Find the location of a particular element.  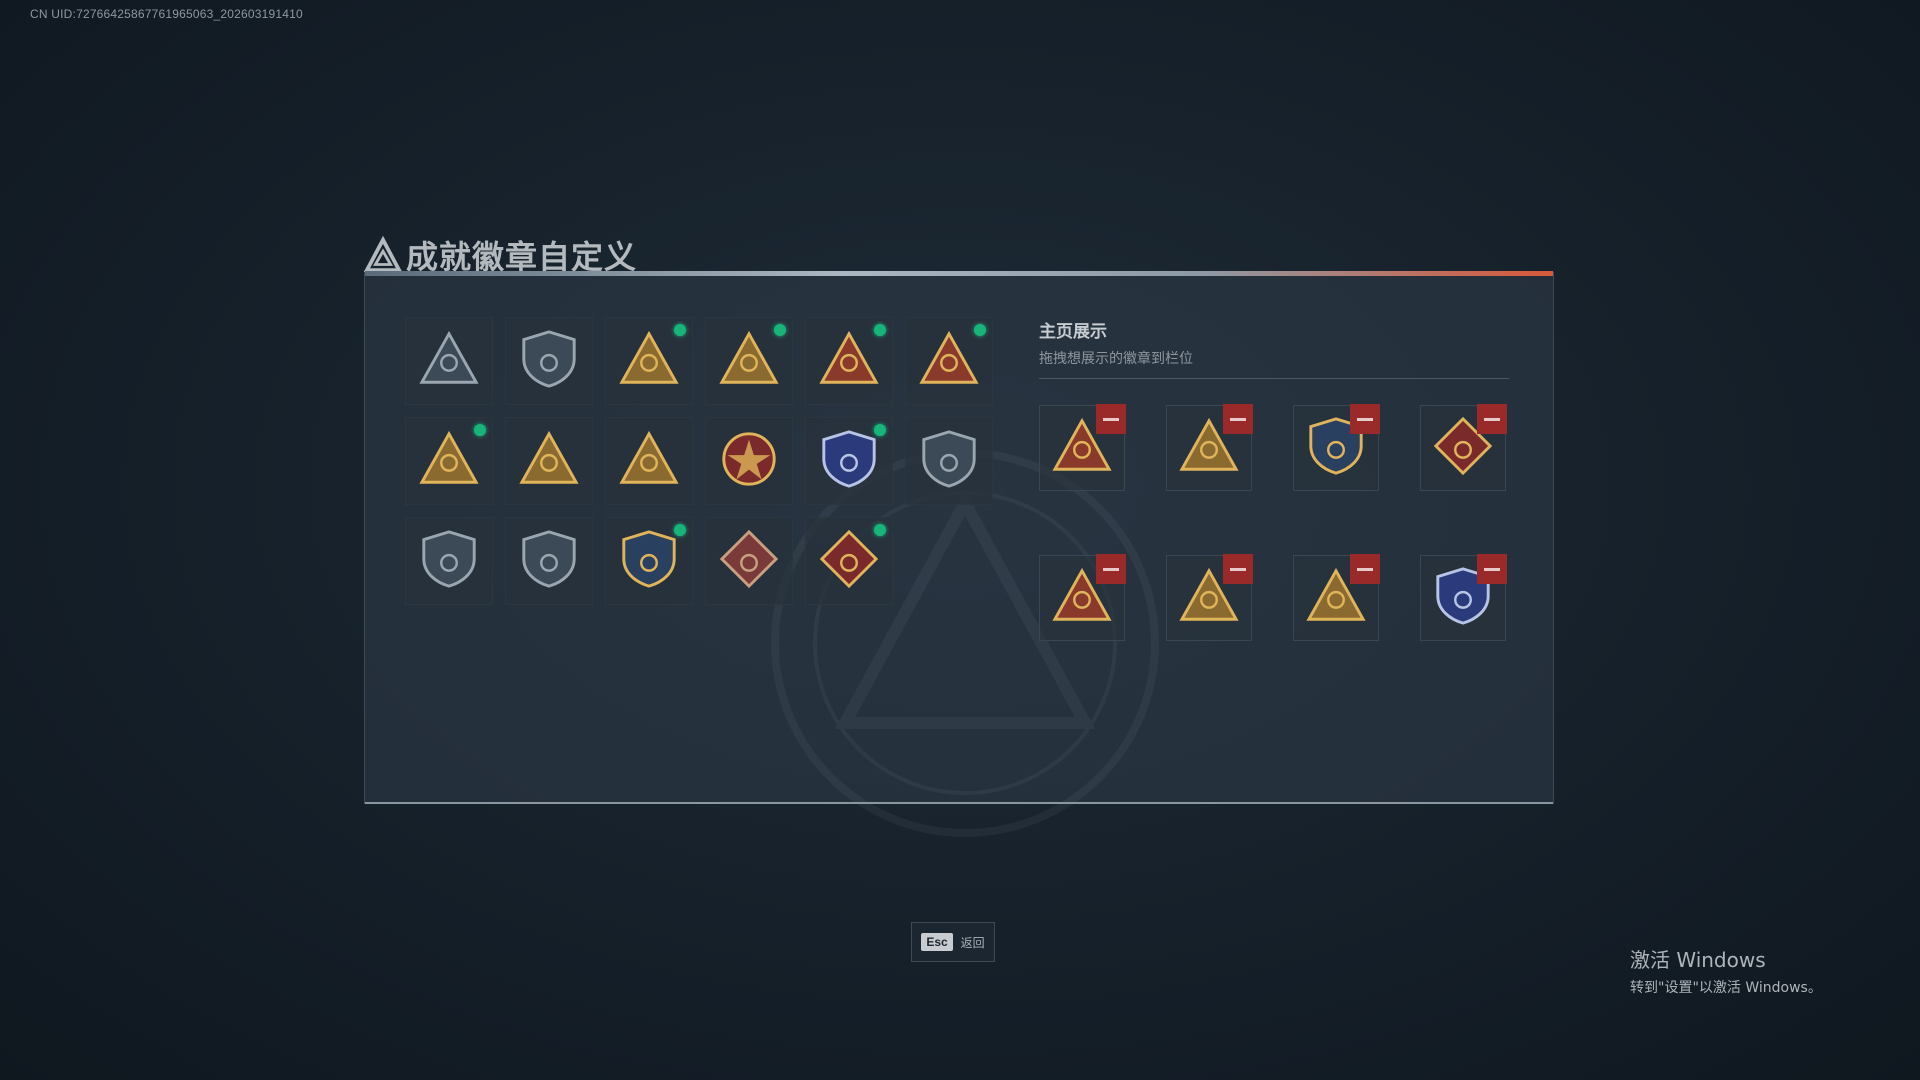

showcase-title: 主页展示 is located at coordinates (1073, 332).